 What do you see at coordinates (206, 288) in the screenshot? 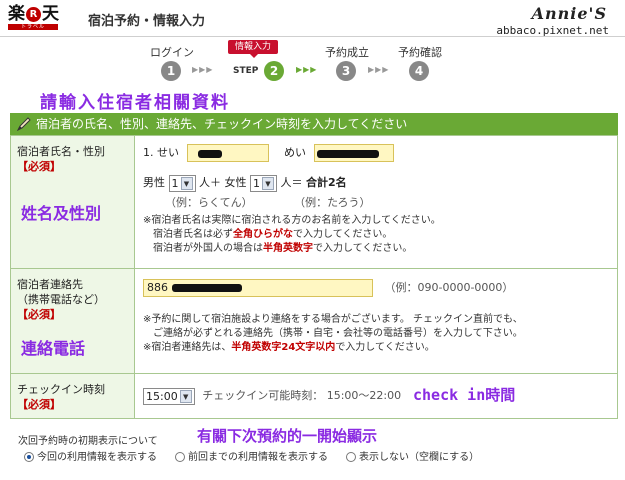
I see `phone-redacted` at bounding box center [206, 288].